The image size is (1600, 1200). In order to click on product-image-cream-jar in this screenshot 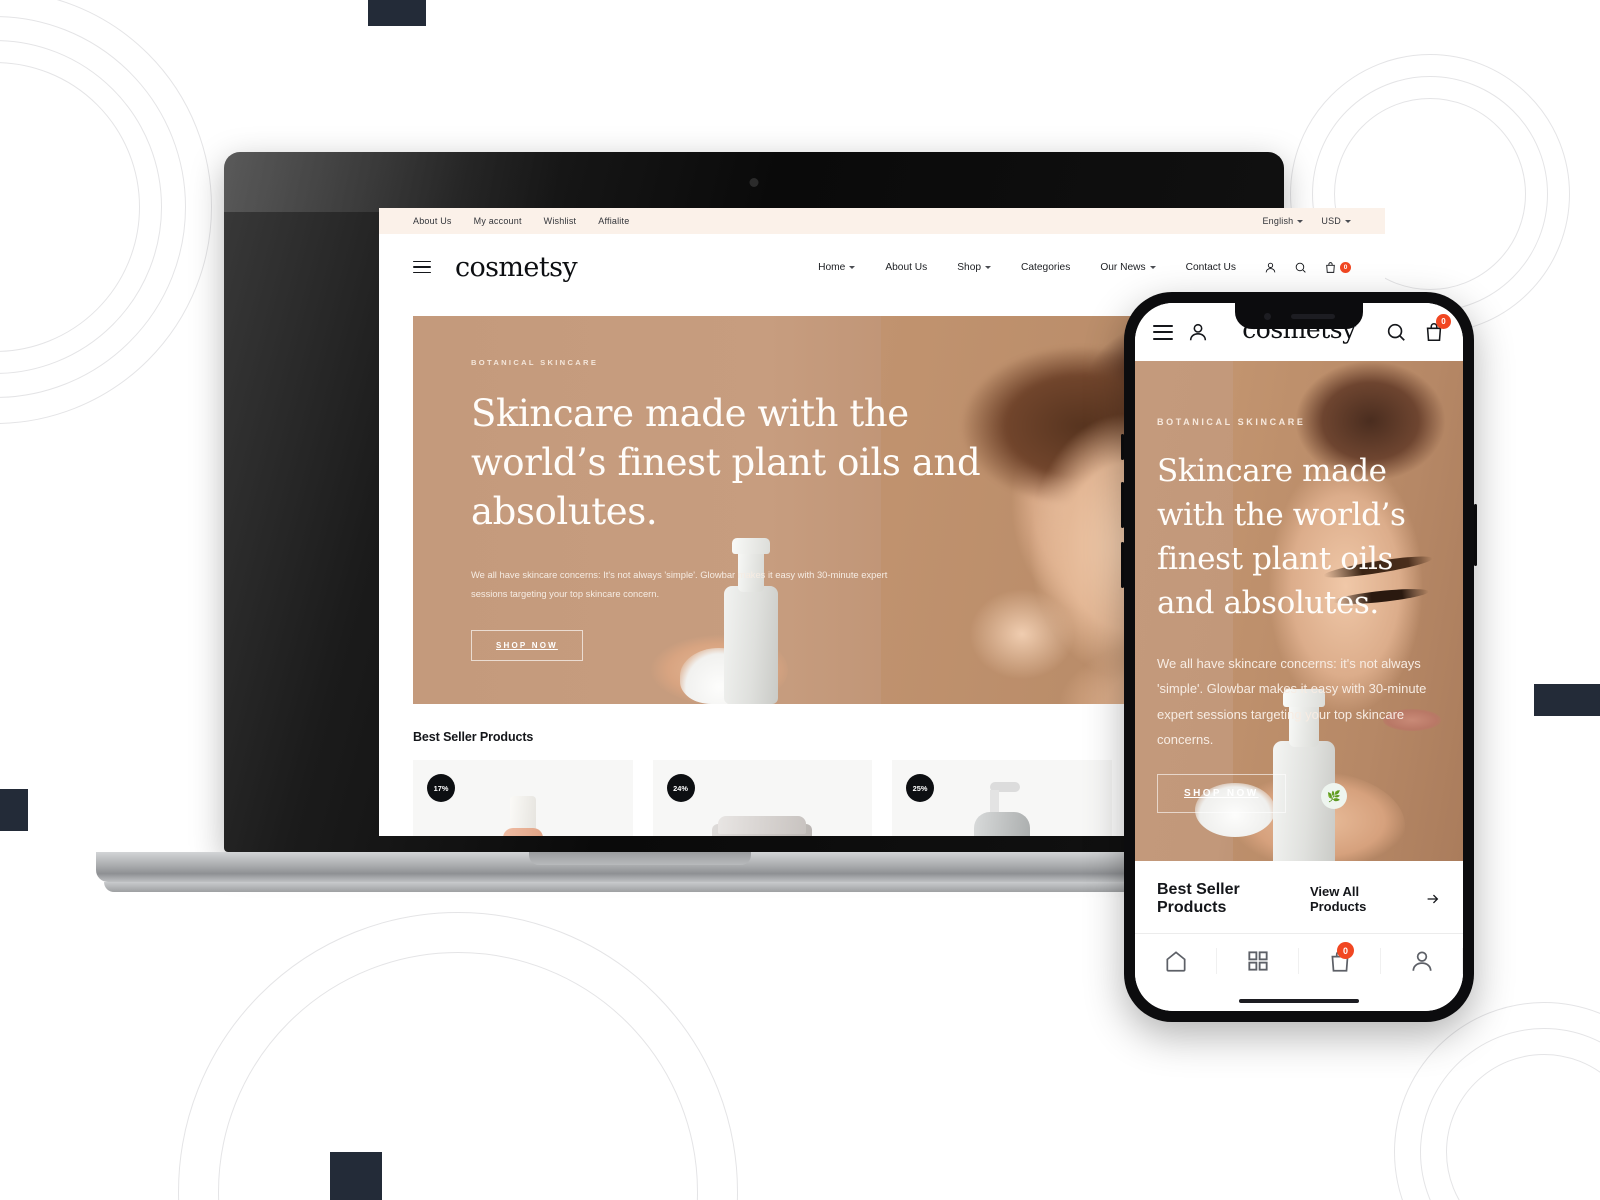, I will do `click(762, 826)`.